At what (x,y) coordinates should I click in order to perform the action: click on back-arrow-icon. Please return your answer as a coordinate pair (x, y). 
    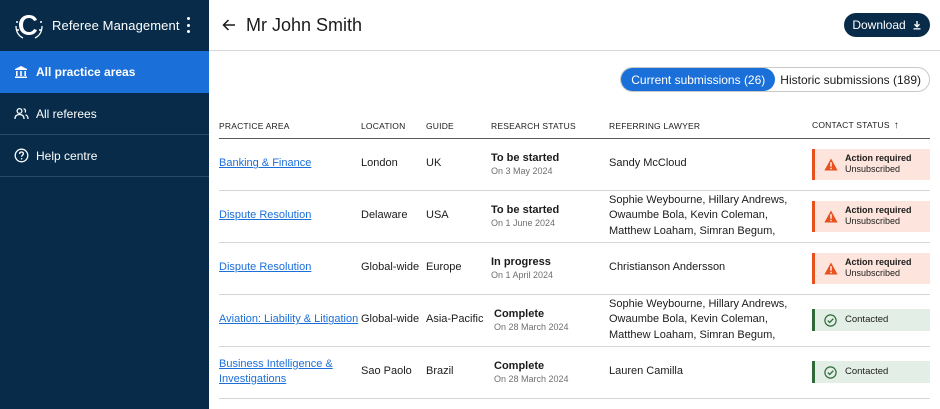
    Looking at the image, I should click on (229, 25).